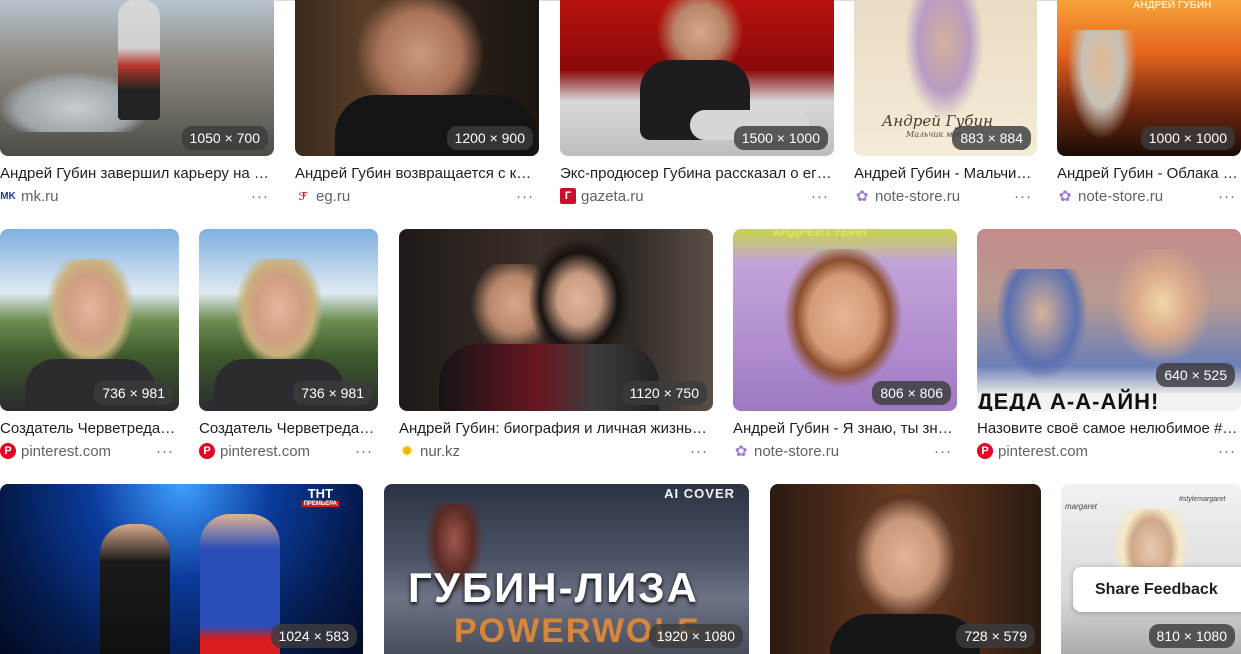 The height and width of the screenshot is (654, 1241). I want to click on image-dimensions: 1920 × 1080, so click(695, 636).